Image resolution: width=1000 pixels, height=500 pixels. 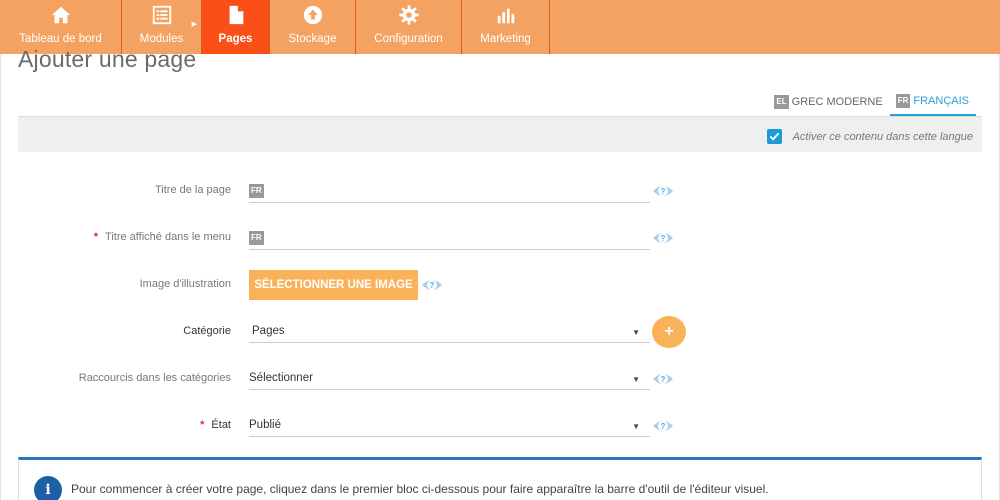 What do you see at coordinates (941, 100) in the screenshot?
I see `tab-label: FRANÇAIS` at bounding box center [941, 100].